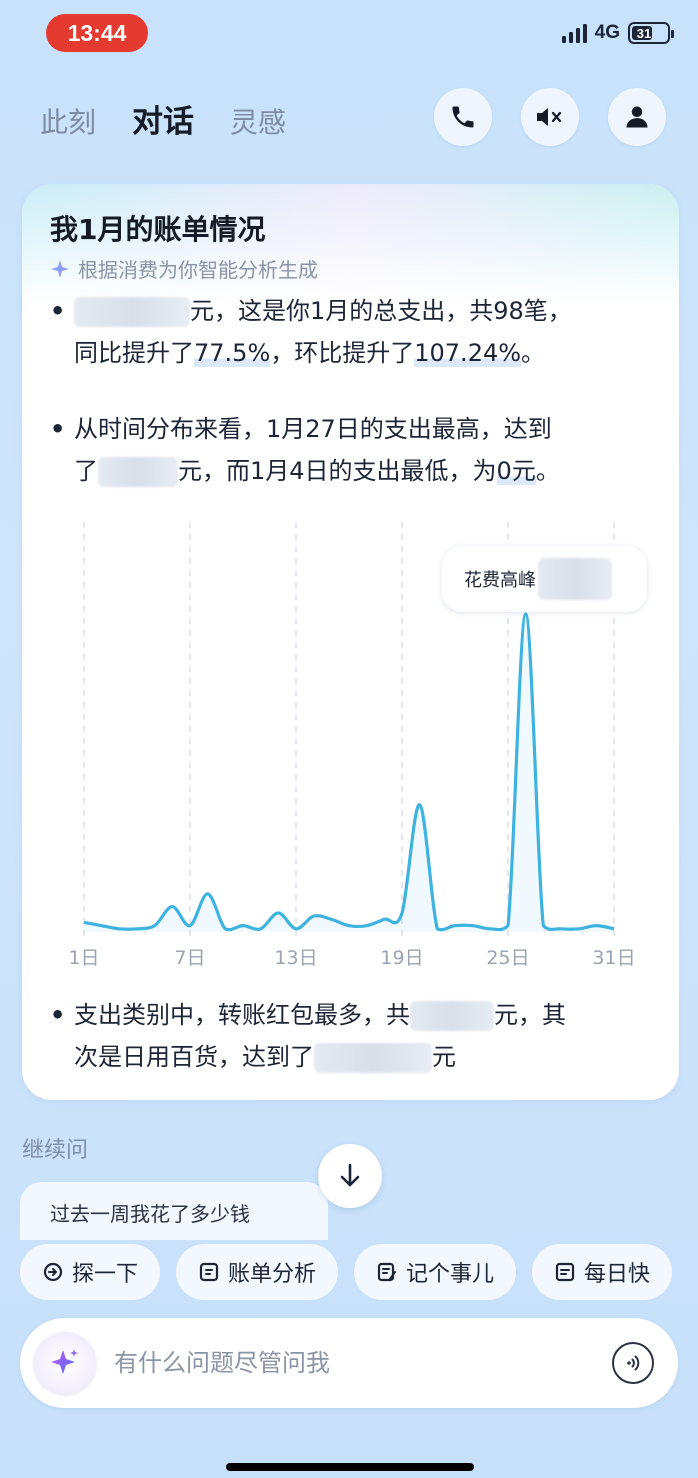  I want to click on tab-chat: 对话, so click(163, 118).